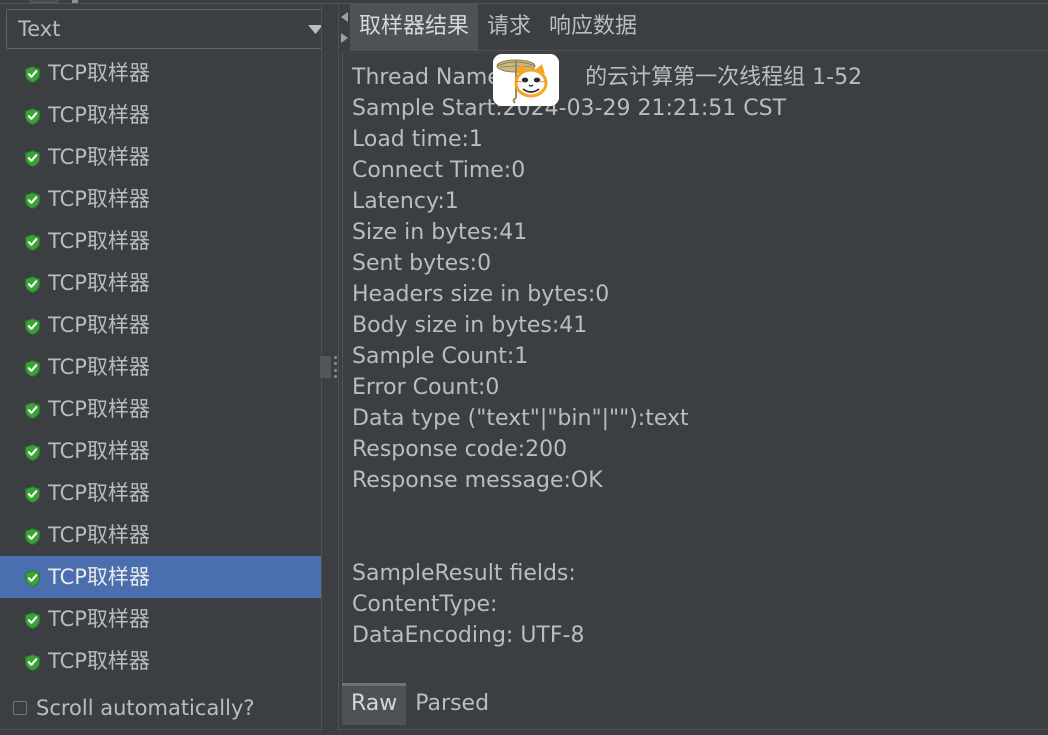 The width and height of the screenshot is (1048, 735). What do you see at coordinates (524, 732) in the screenshot?
I see `window-bottom-strip` at bounding box center [524, 732].